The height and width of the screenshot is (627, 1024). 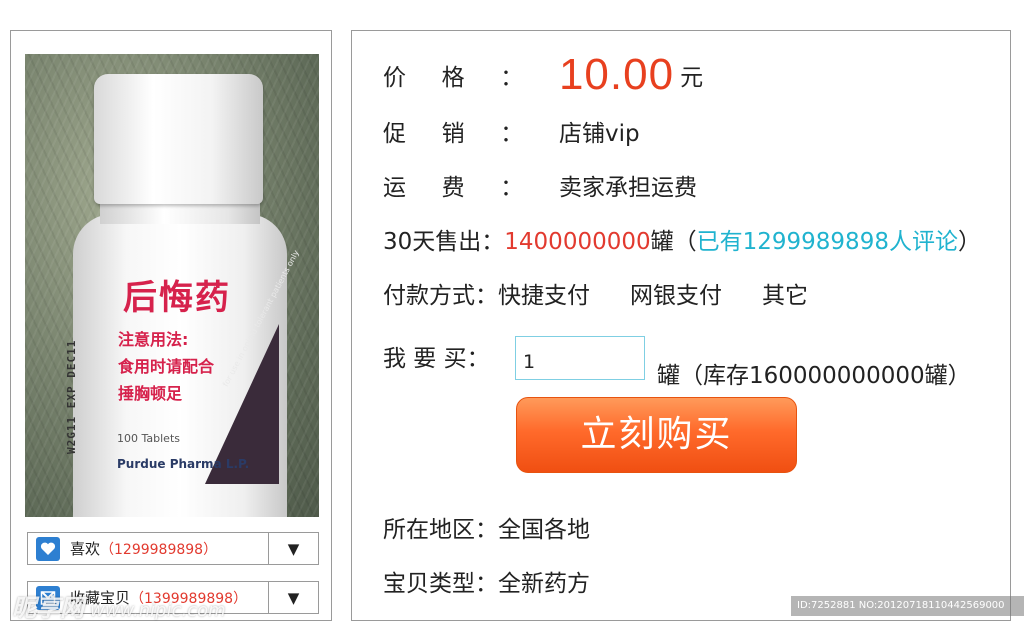 What do you see at coordinates (544, 530) in the screenshot?
I see `region-value: 全国各地` at bounding box center [544, 530].